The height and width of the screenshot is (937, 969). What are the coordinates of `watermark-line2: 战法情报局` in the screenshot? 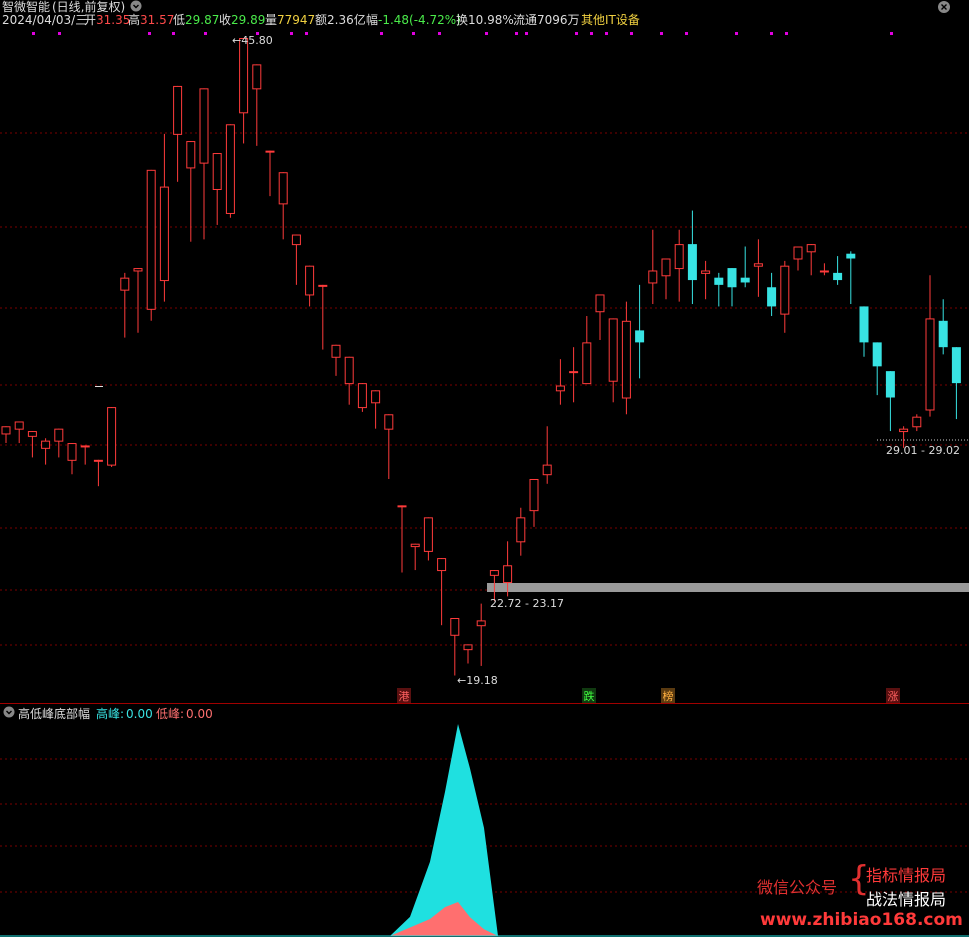 It's located at (906, 899).